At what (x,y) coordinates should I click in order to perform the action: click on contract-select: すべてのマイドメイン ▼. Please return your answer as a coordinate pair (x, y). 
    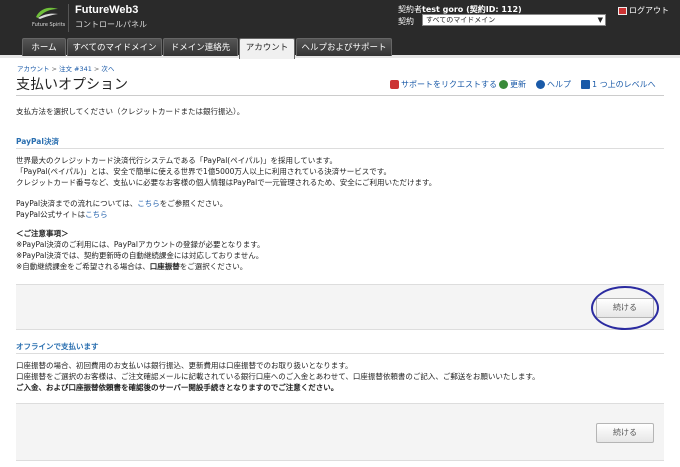
    Looking at the image, I should click on (514, 20).